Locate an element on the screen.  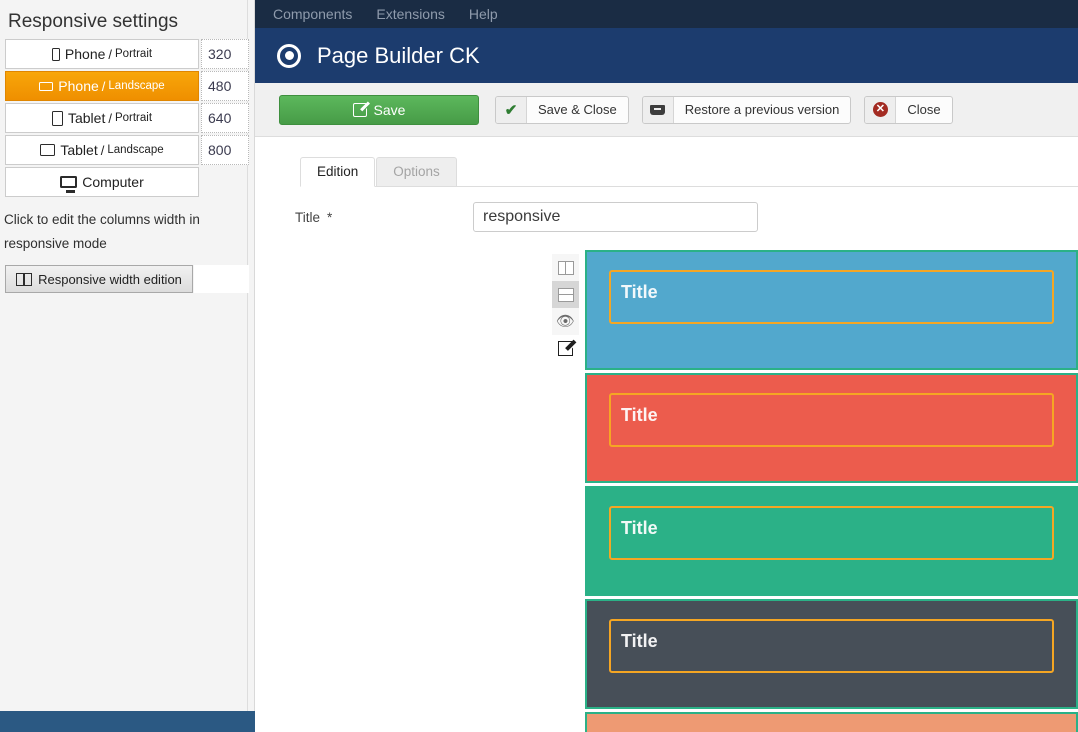
device-name-phone-landscape: Phone is located at coordinates (78, 86).